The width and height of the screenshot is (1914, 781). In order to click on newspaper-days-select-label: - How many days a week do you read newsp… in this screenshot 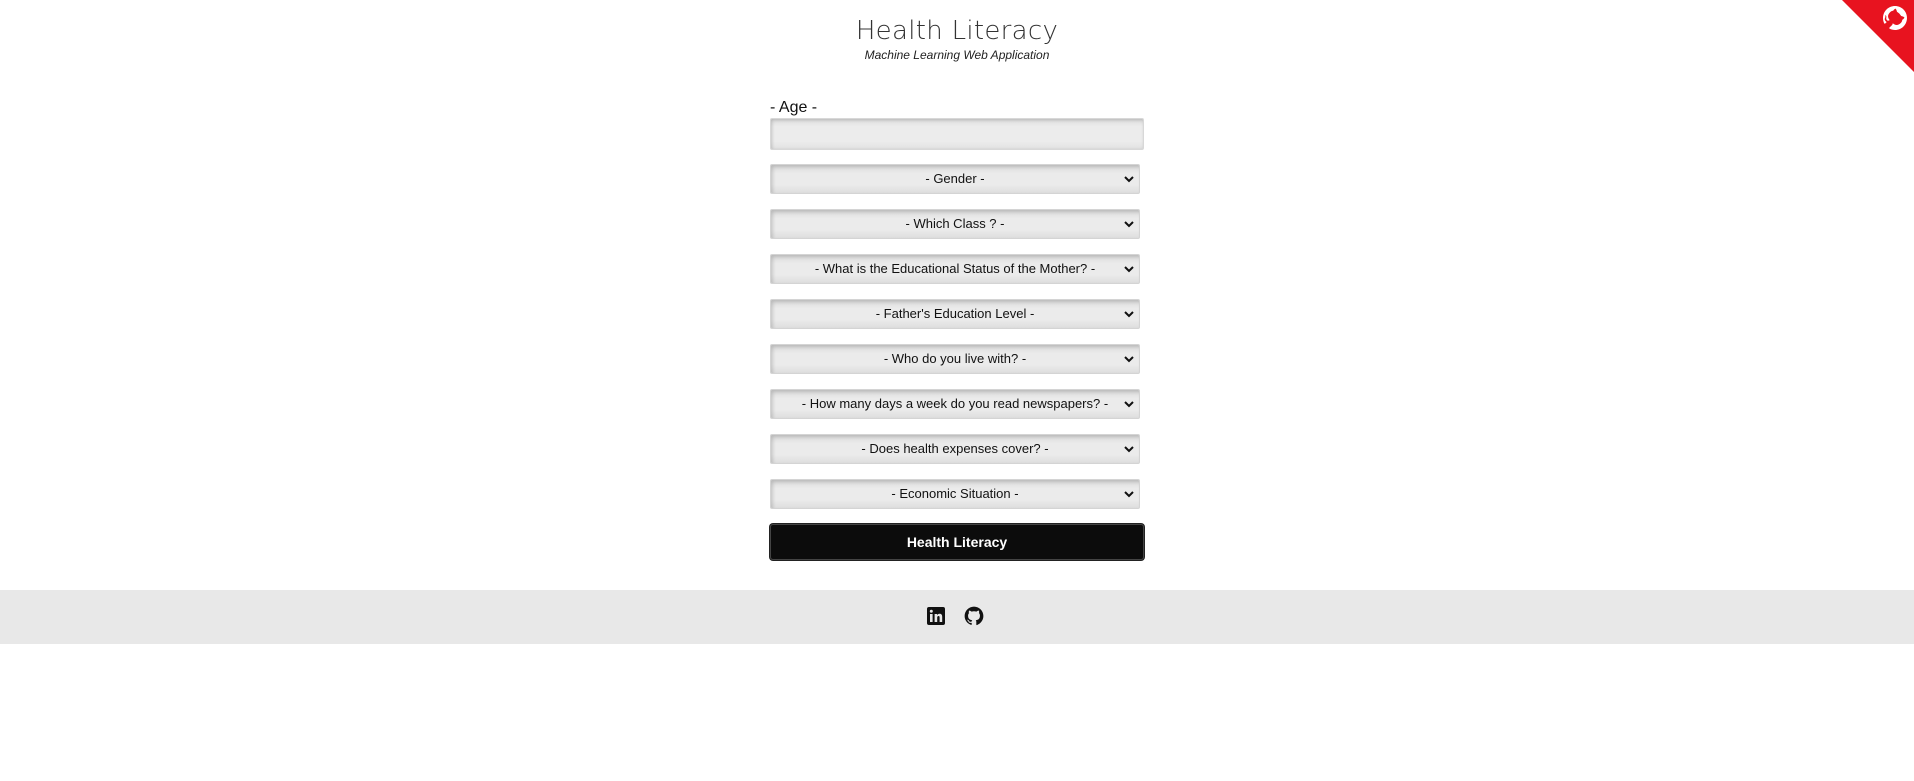, I will do `click(955, 403)`.